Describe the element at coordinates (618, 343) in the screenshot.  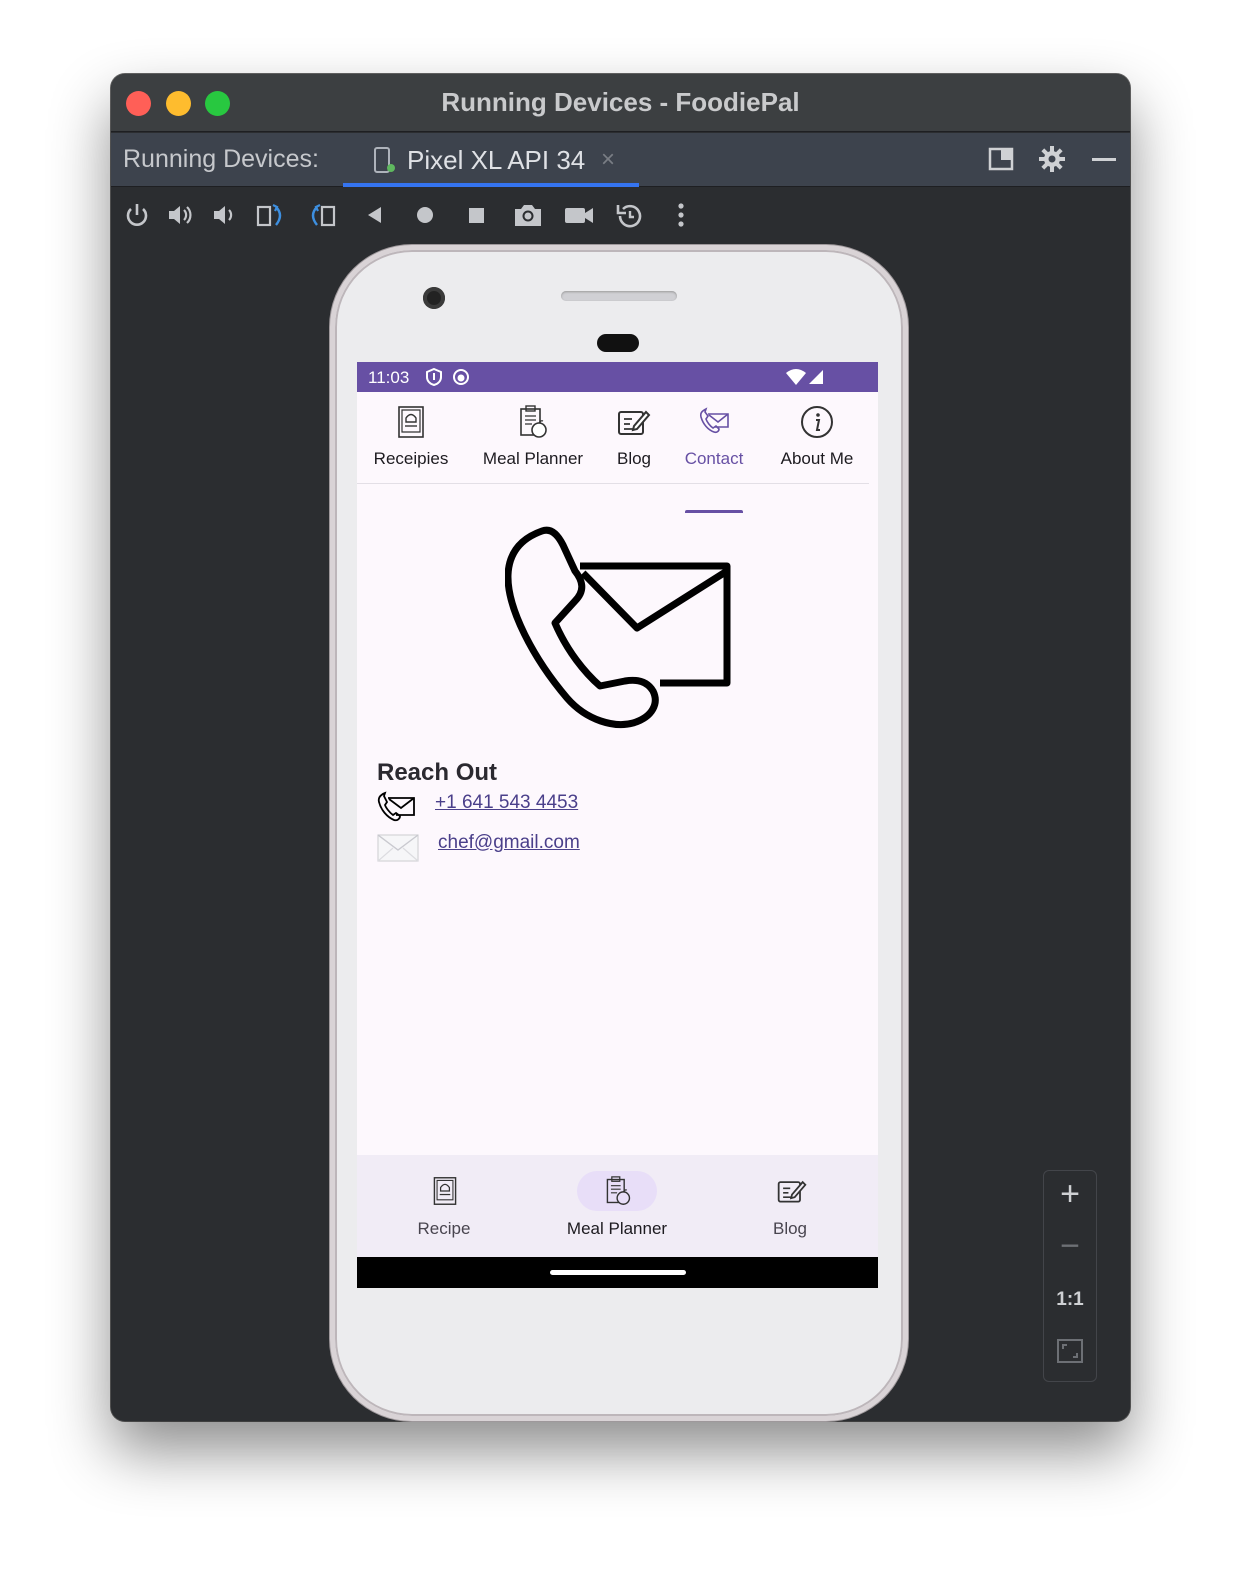
I see `proximity-sensor` at that location.